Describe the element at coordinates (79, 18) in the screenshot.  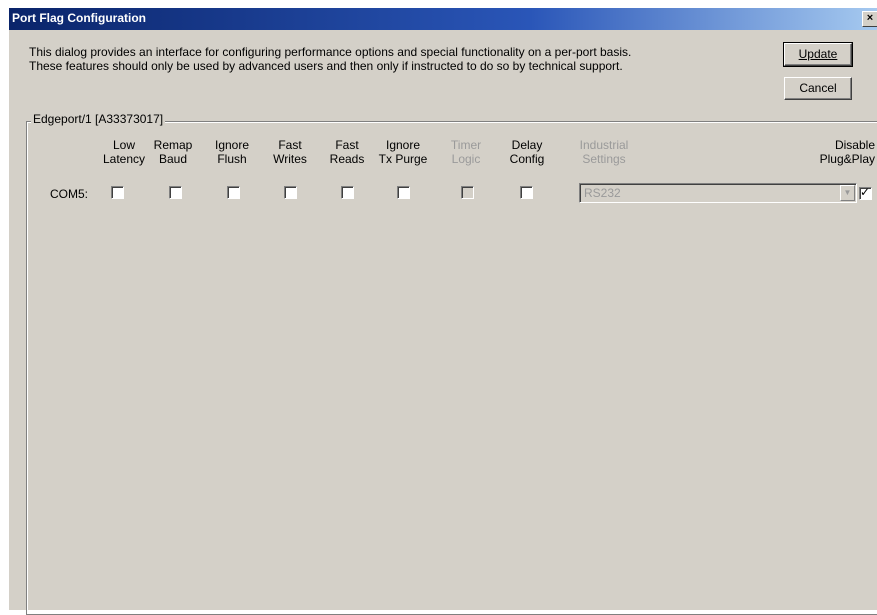
I see `window-title: Port Flag Configuration` at that location.